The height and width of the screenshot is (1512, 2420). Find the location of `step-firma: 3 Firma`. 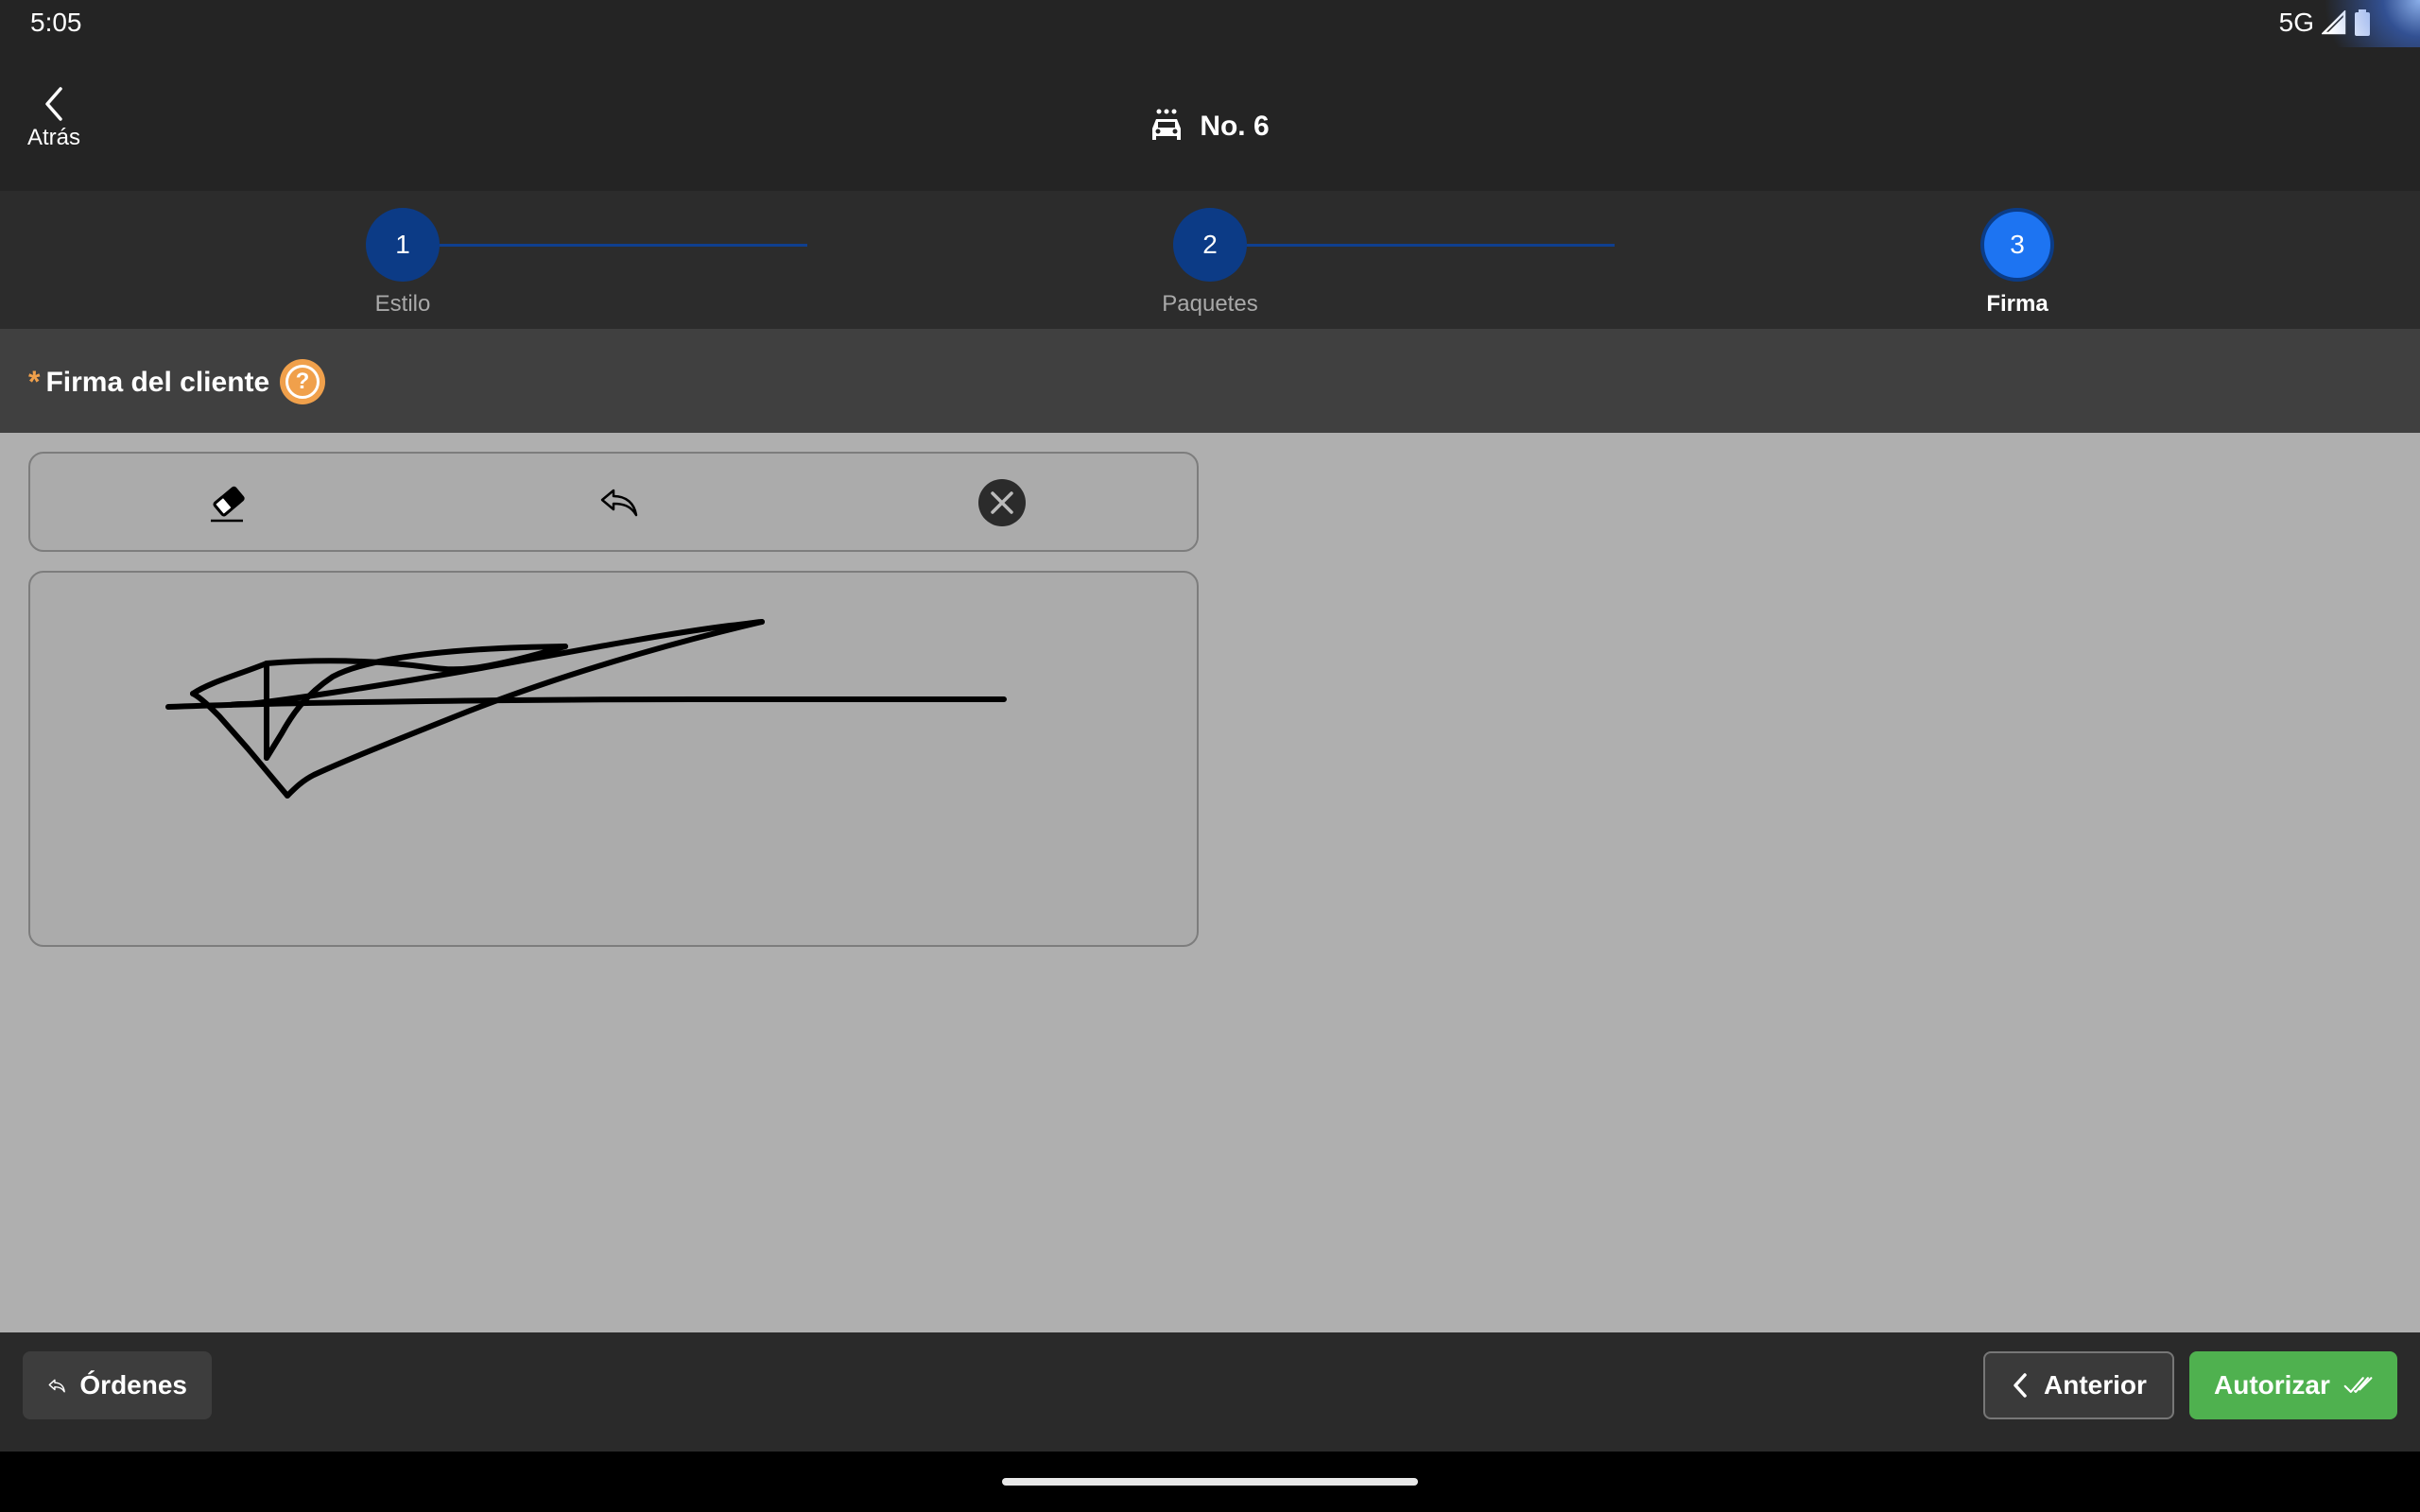

step-firma: 3 Firma is located at coordinates (2017, 263).